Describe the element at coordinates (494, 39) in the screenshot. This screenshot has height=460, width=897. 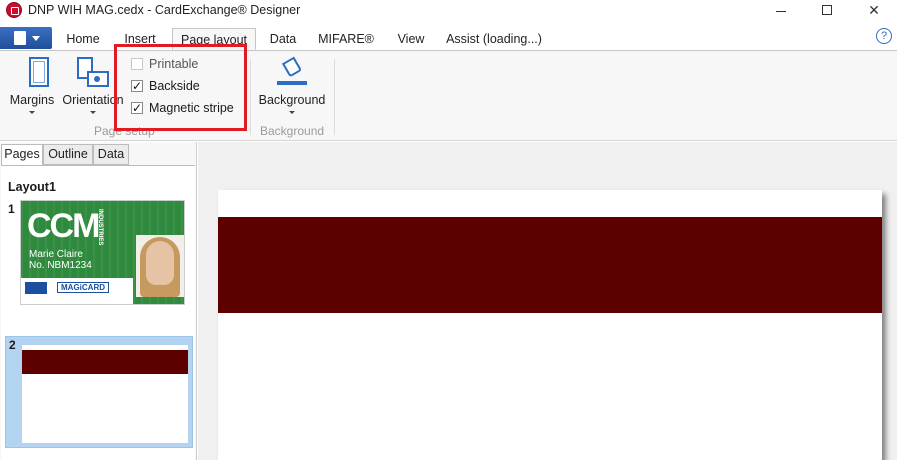
I see `tab-assist: Assist (loading...)` at that location.